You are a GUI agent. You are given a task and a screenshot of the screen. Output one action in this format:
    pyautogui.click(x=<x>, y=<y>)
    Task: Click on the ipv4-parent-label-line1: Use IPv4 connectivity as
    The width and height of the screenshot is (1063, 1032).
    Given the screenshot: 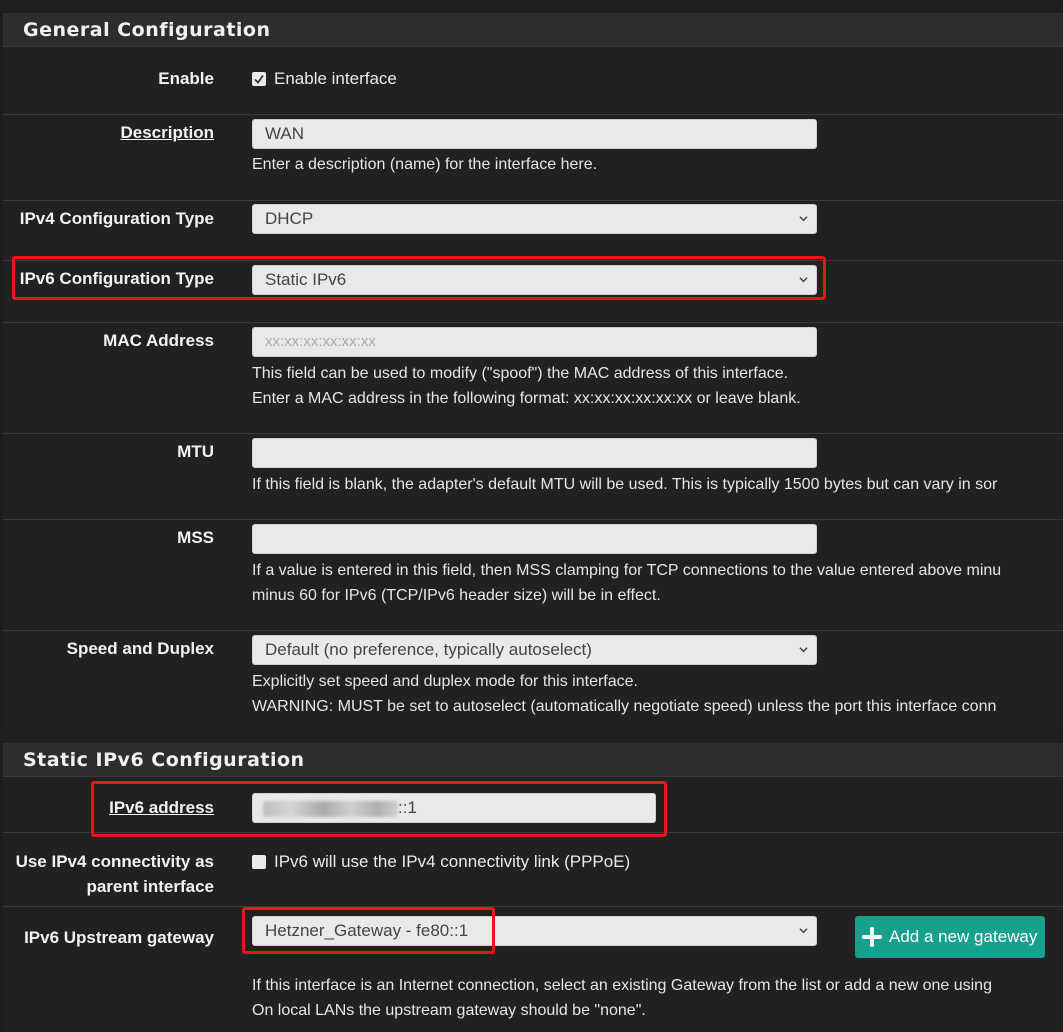 What is the action you would take?
    pyautogui.click(x=114, y=861)
    